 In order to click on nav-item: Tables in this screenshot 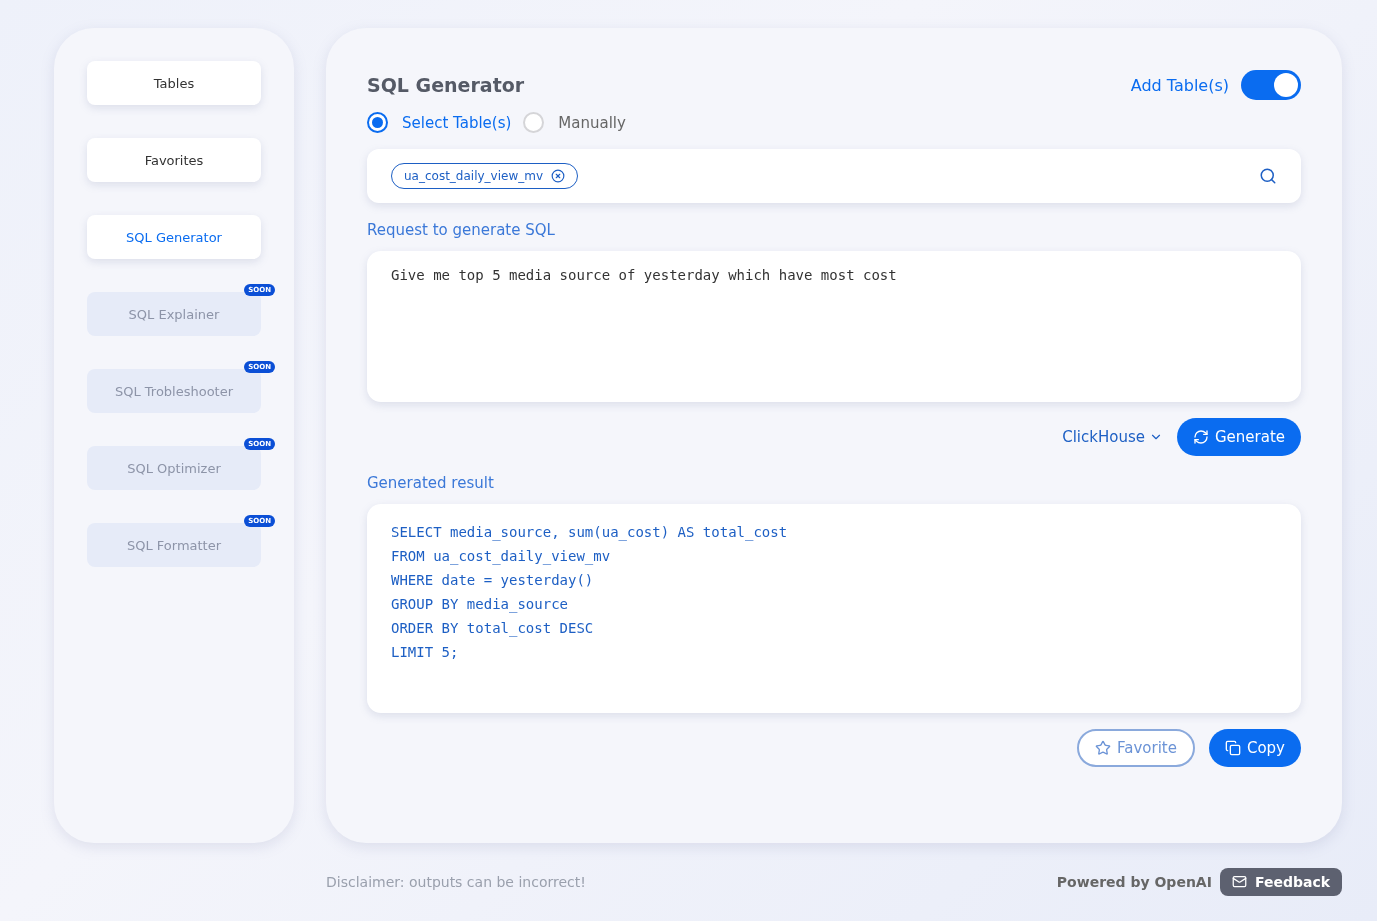, I will do `click(174, 83)`.